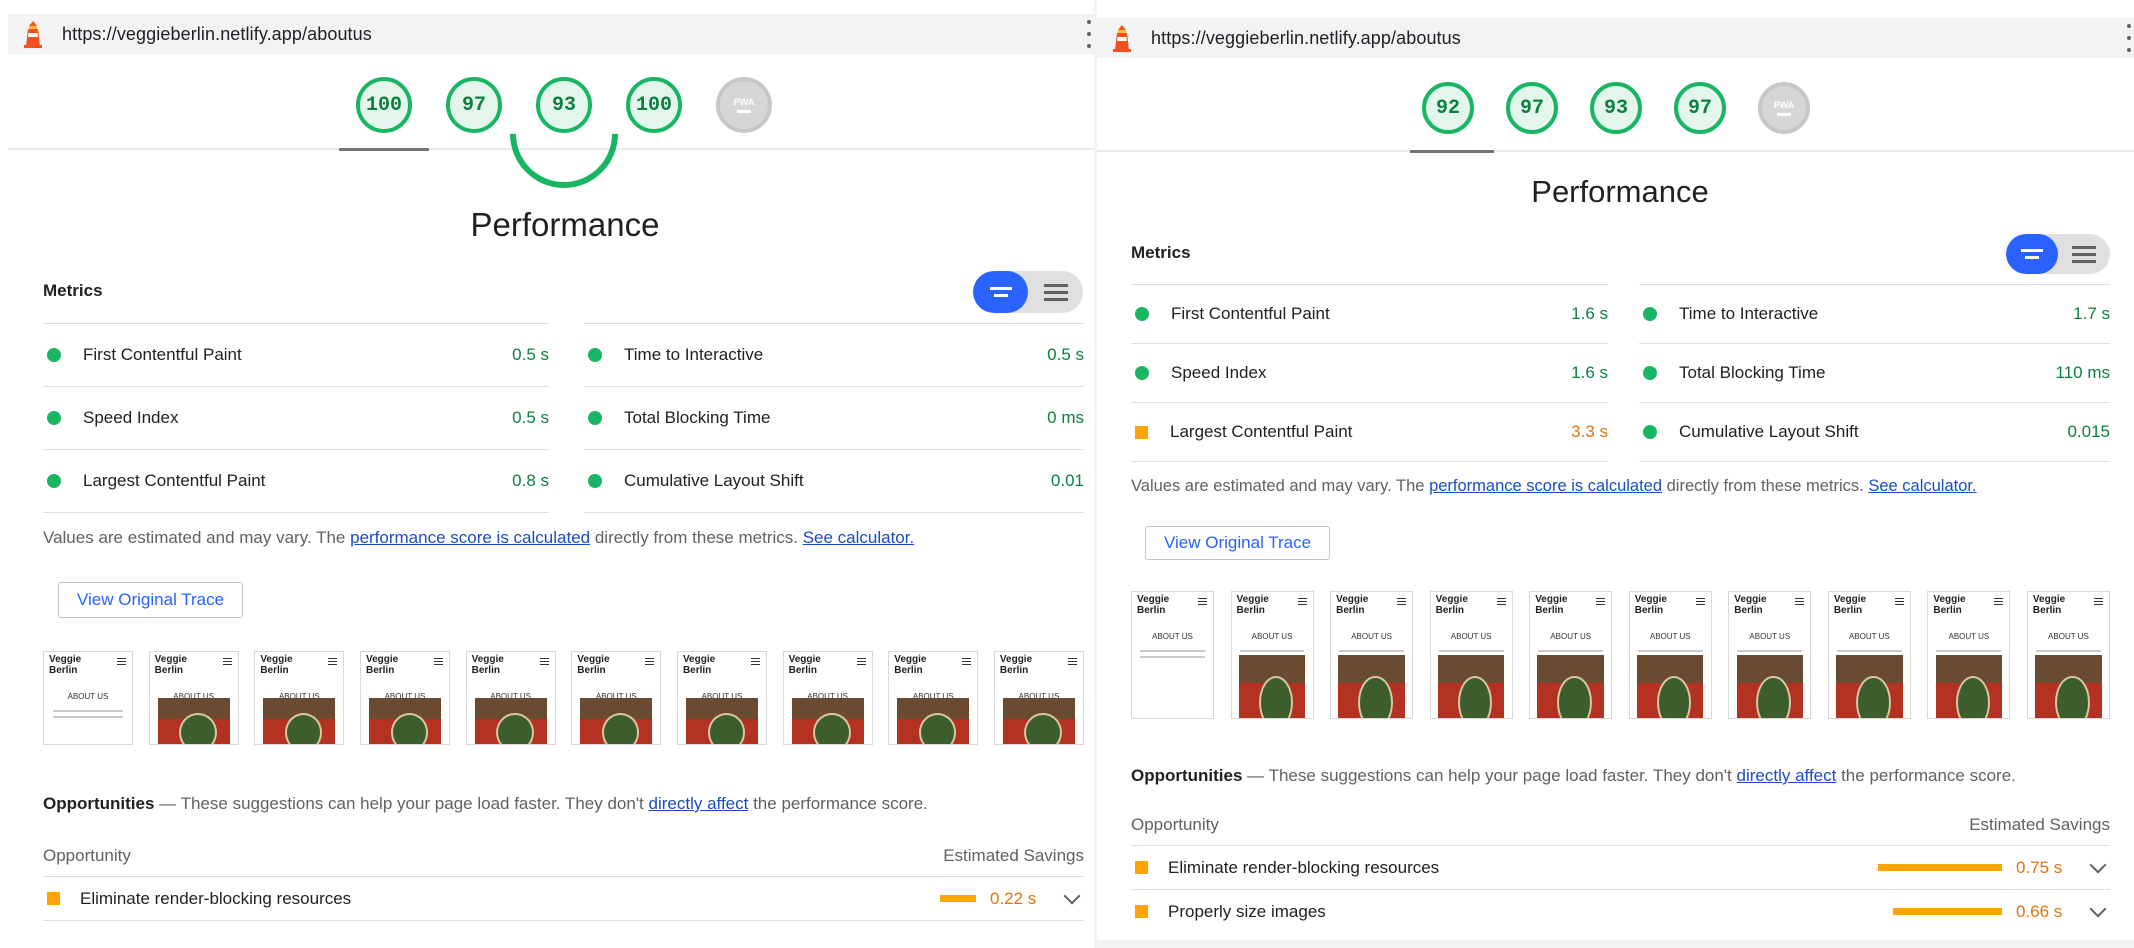 This screenshot has height=948, width=2134. Describe the element at coordinates (834, 354) in the screenshot. I see `metric-tti: Time to Interactive 0.5 s` at that location.